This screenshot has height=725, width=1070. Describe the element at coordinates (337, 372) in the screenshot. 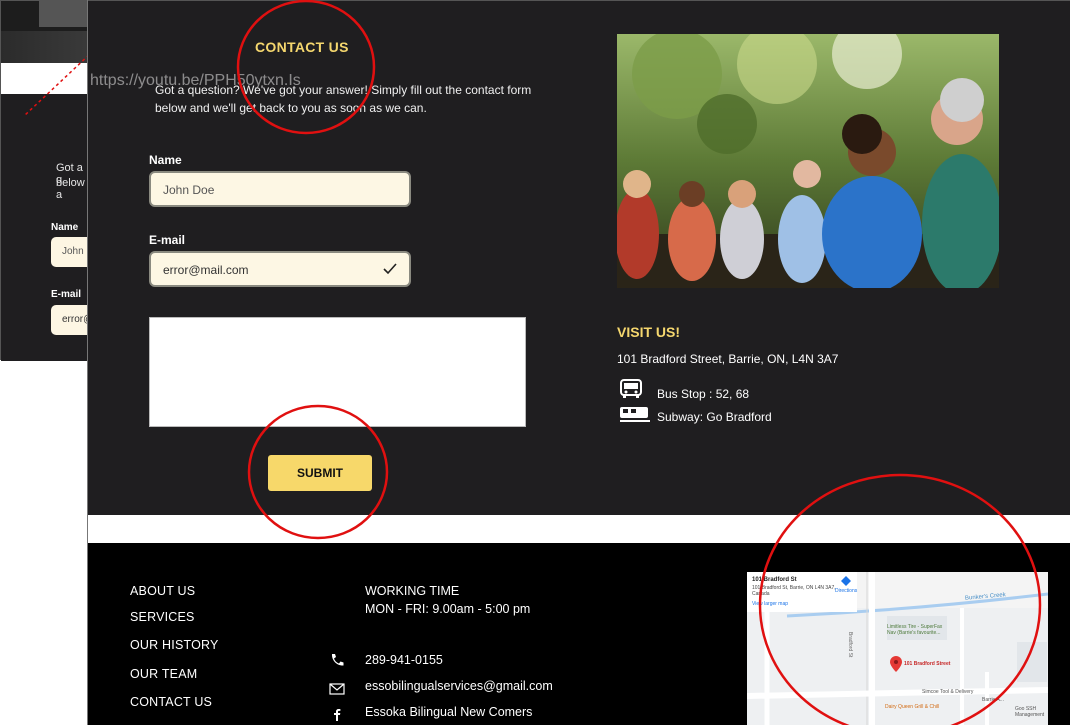

I see `message-textarea` at that location.